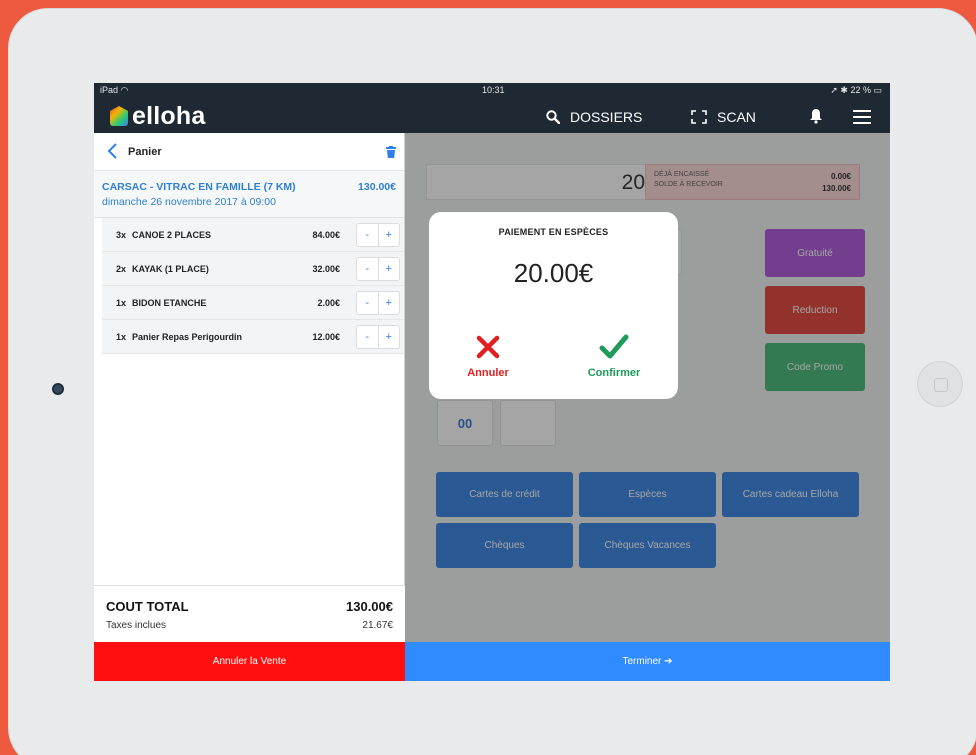 This screenshot has height=755, width=976. What do you see at coordinates (253, 337) in the screenshot?
I see `list-item: 1x Panier Repas Perigourdin 12.00€ - +` at bounding box center [253, 337].